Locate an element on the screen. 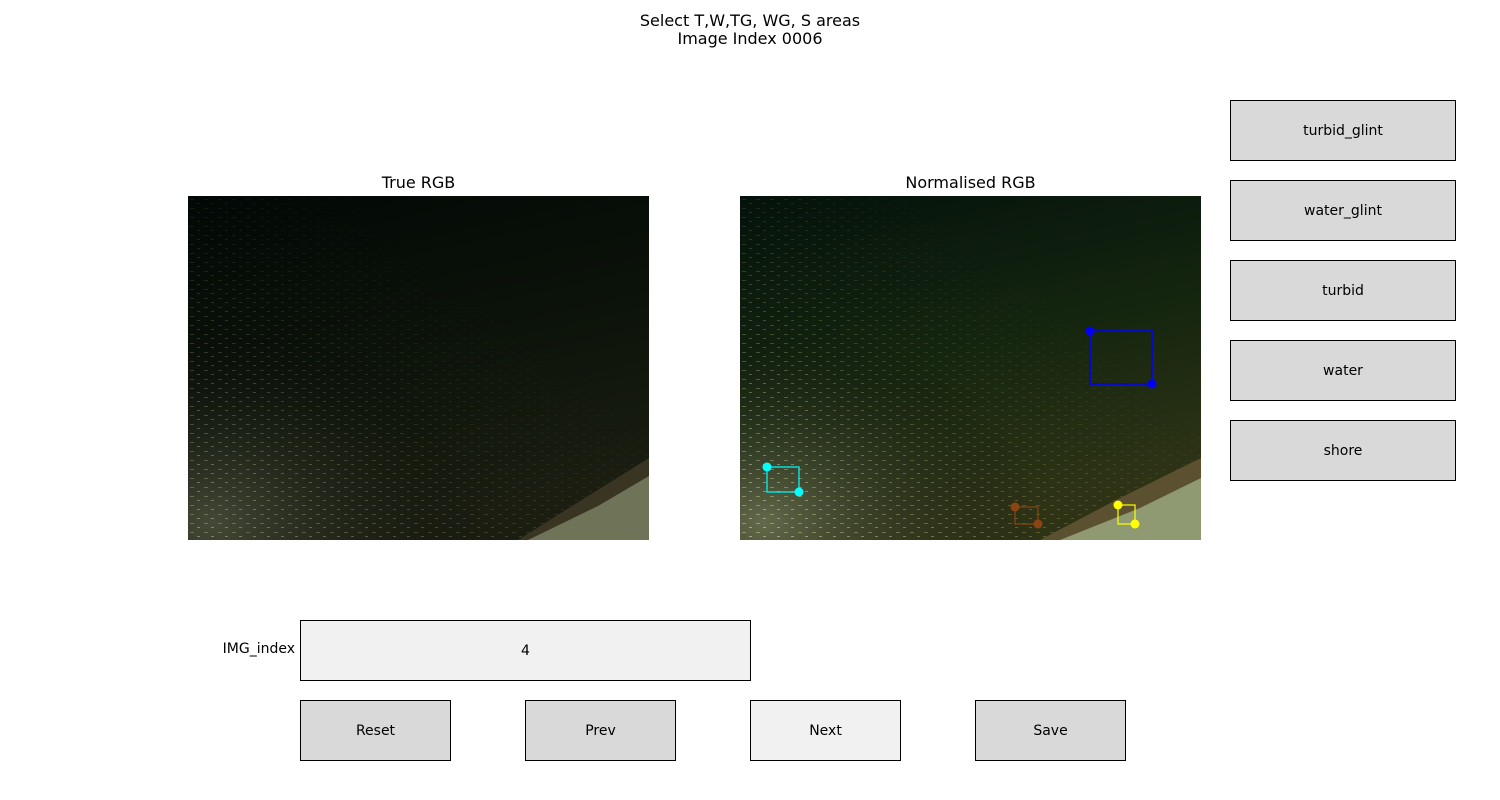 This screenshot has width=1500, height=800. true-rgb-canvas is located at coordinates (418, 368).